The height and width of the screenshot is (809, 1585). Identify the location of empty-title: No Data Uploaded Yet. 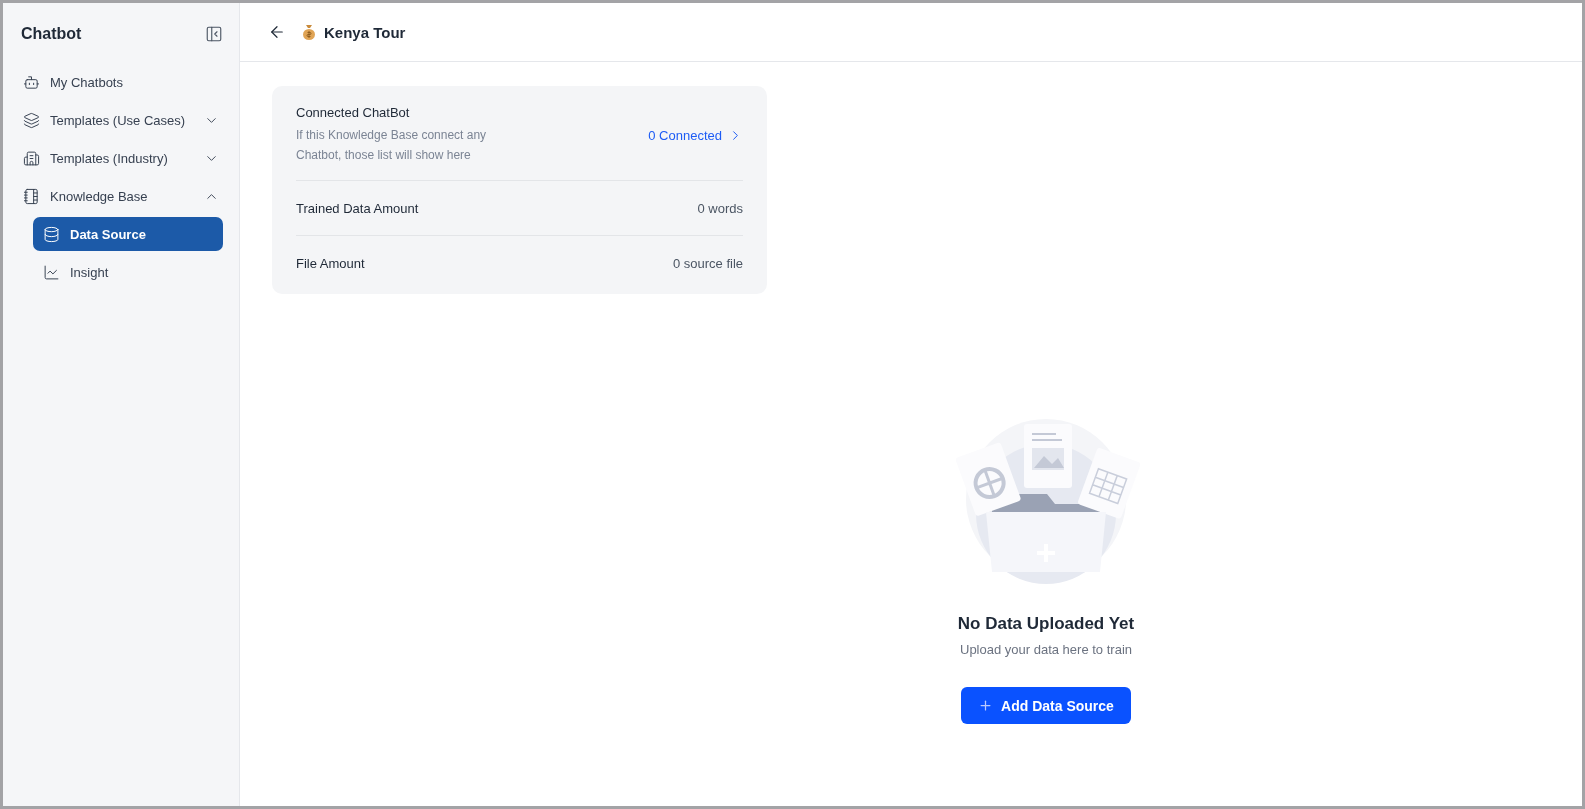
(1046, 624).